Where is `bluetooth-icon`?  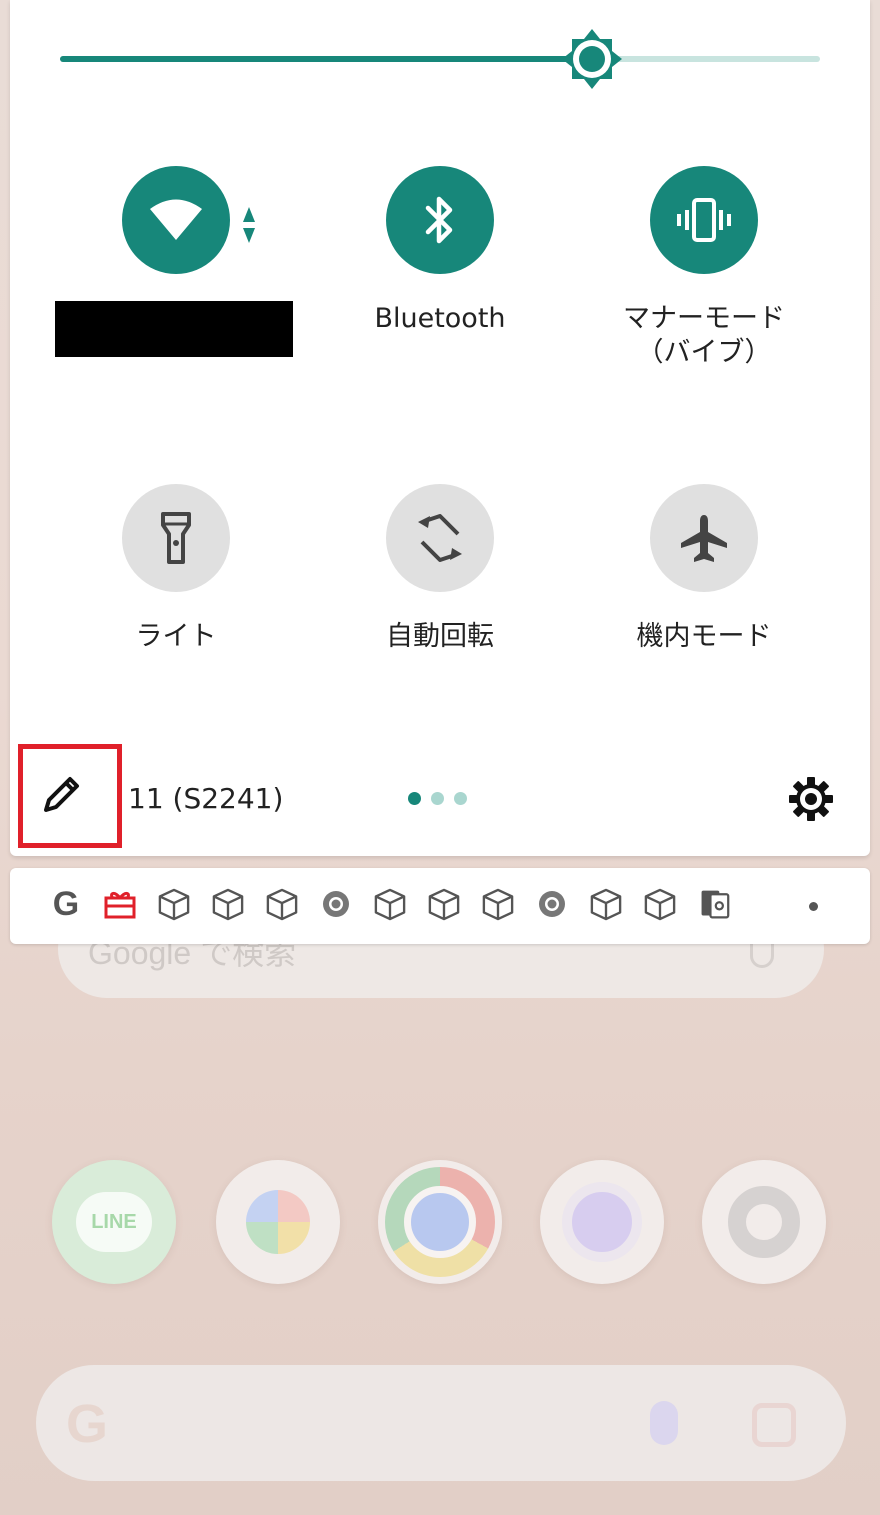
bluetooth-icon is located at coordinates (439, 220).